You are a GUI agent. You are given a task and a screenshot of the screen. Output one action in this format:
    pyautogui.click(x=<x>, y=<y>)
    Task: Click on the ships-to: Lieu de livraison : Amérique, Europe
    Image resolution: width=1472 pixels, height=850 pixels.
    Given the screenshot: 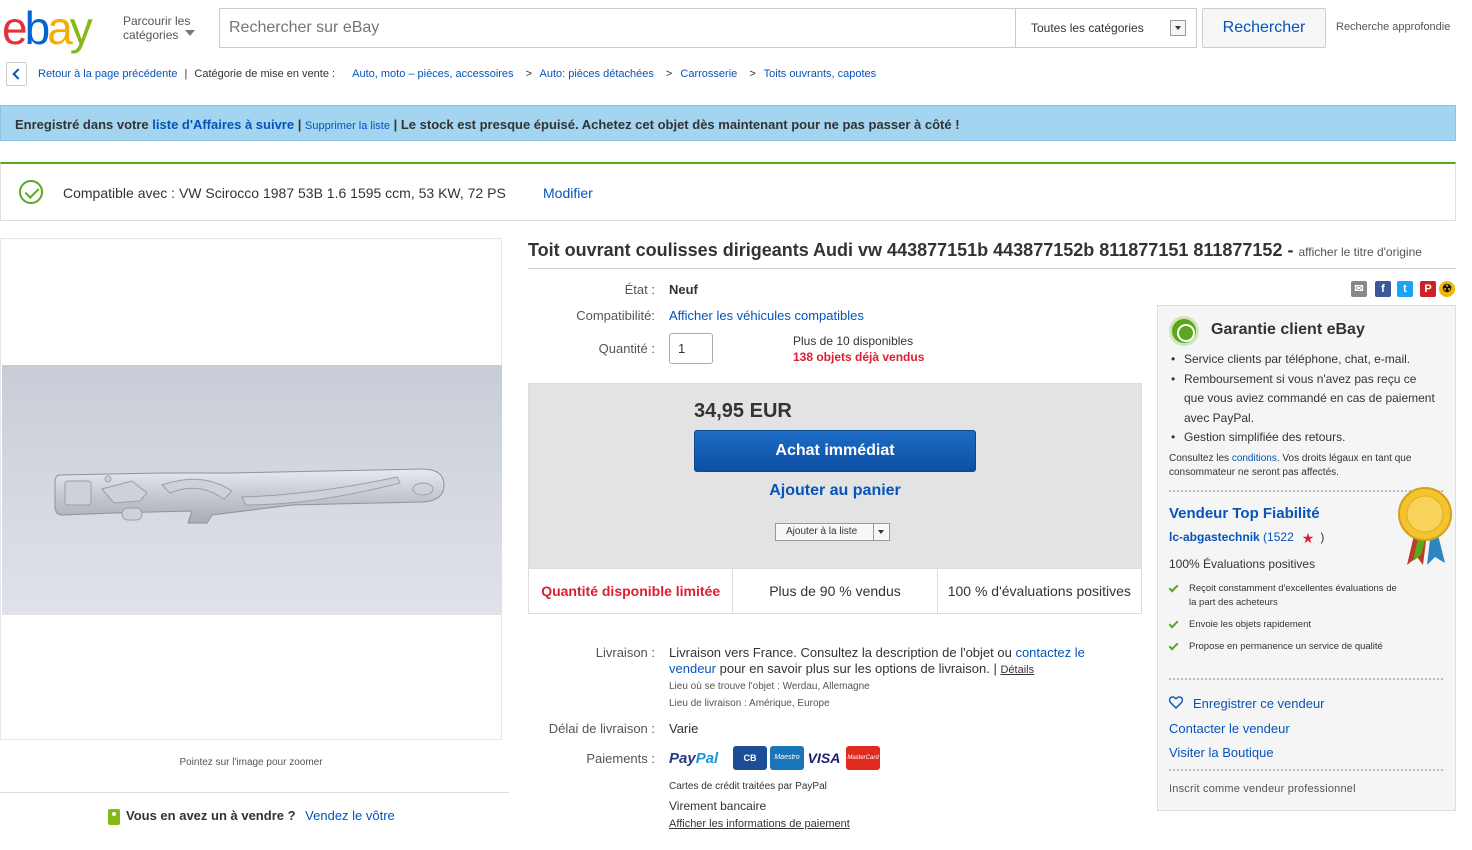 What is the action you would take?
    pyautogui.click(x=749, y=703)
    